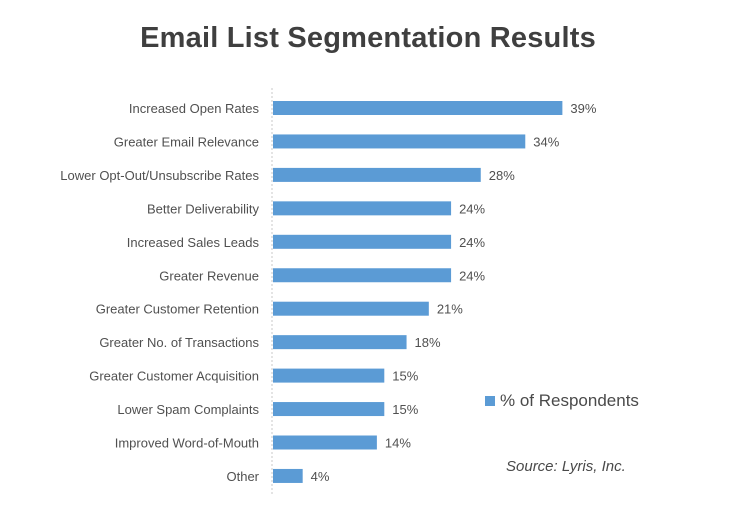 The height and width of the screenshot is (517, 736). Describe the element at coordinates (203, 208) in the screenshot. I see `category-label: Better Deliverability` at that location.